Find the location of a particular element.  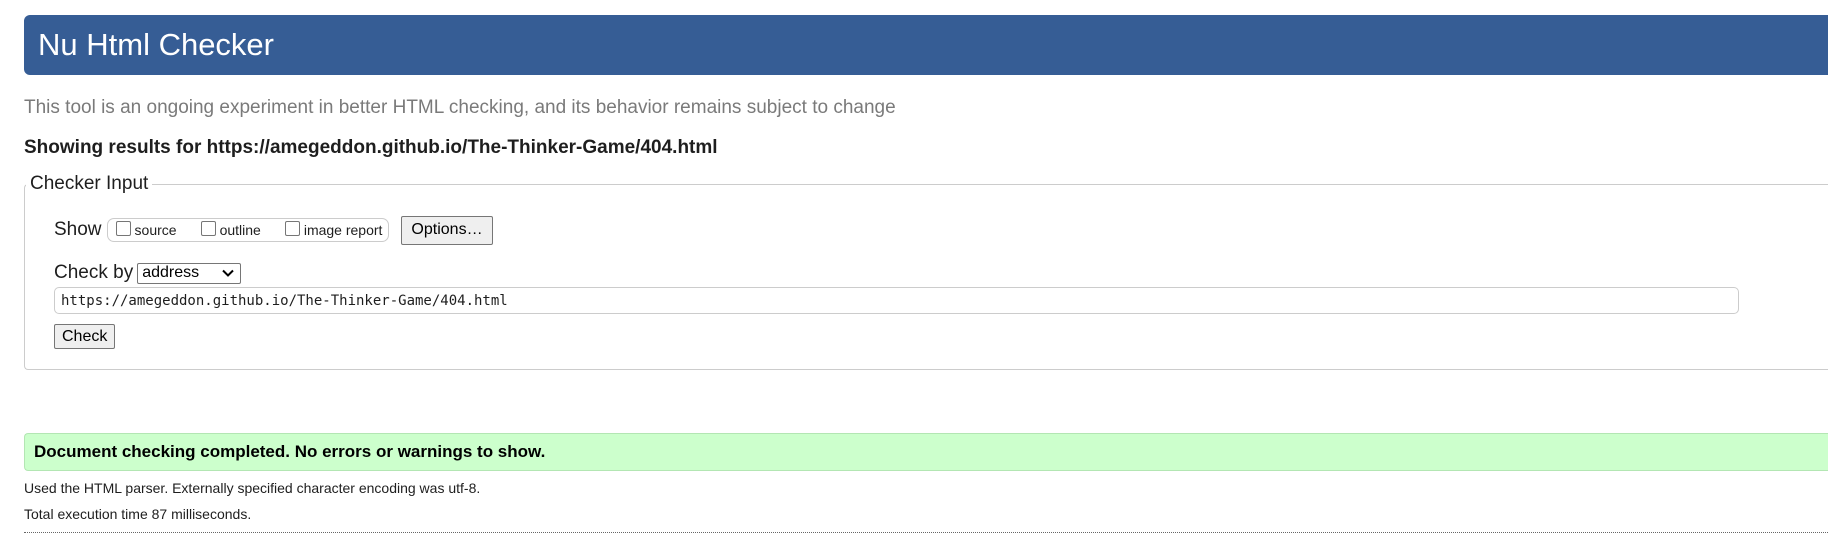

chevron-down-icon is located at coordinates (228, 273).